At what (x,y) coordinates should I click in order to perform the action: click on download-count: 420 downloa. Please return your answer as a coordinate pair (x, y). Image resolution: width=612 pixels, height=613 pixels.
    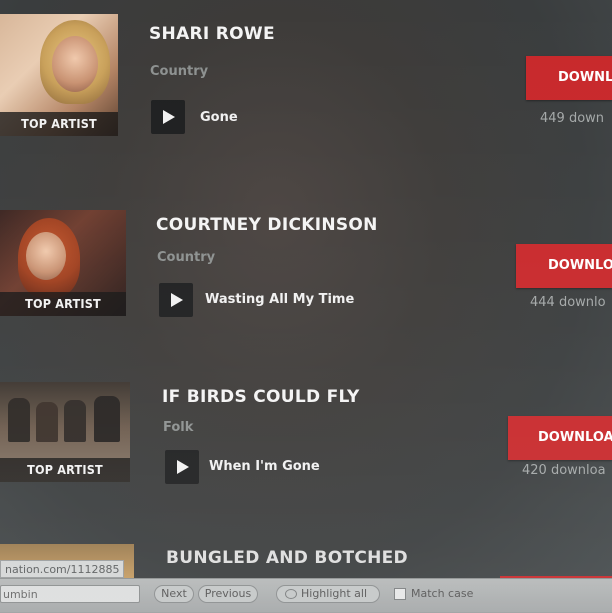
    Looking at the image, I should click on (564, 470).